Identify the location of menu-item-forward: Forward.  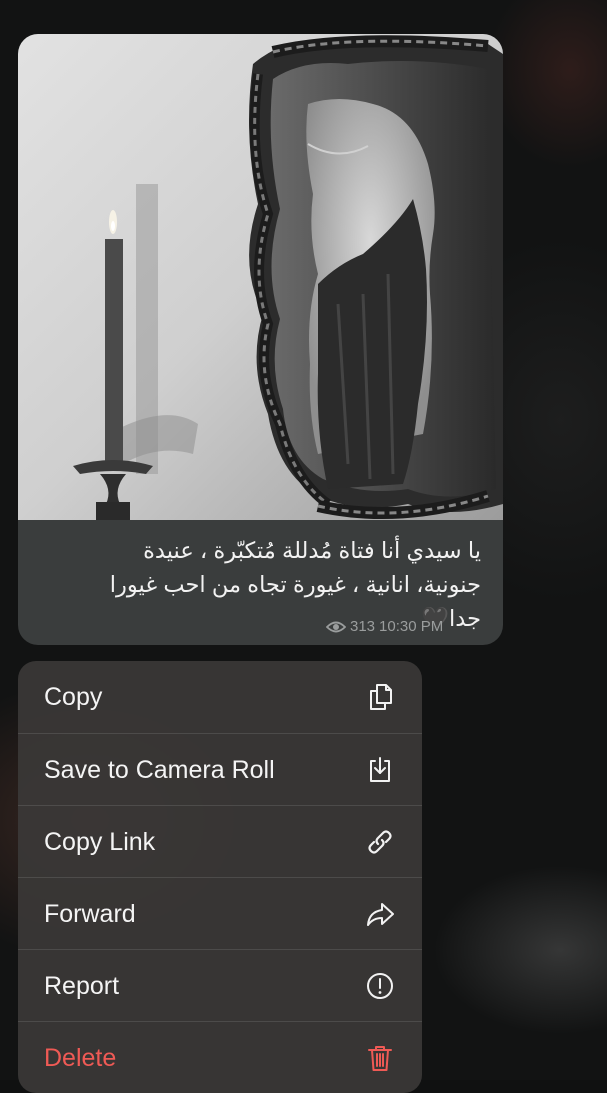
(220, 913).